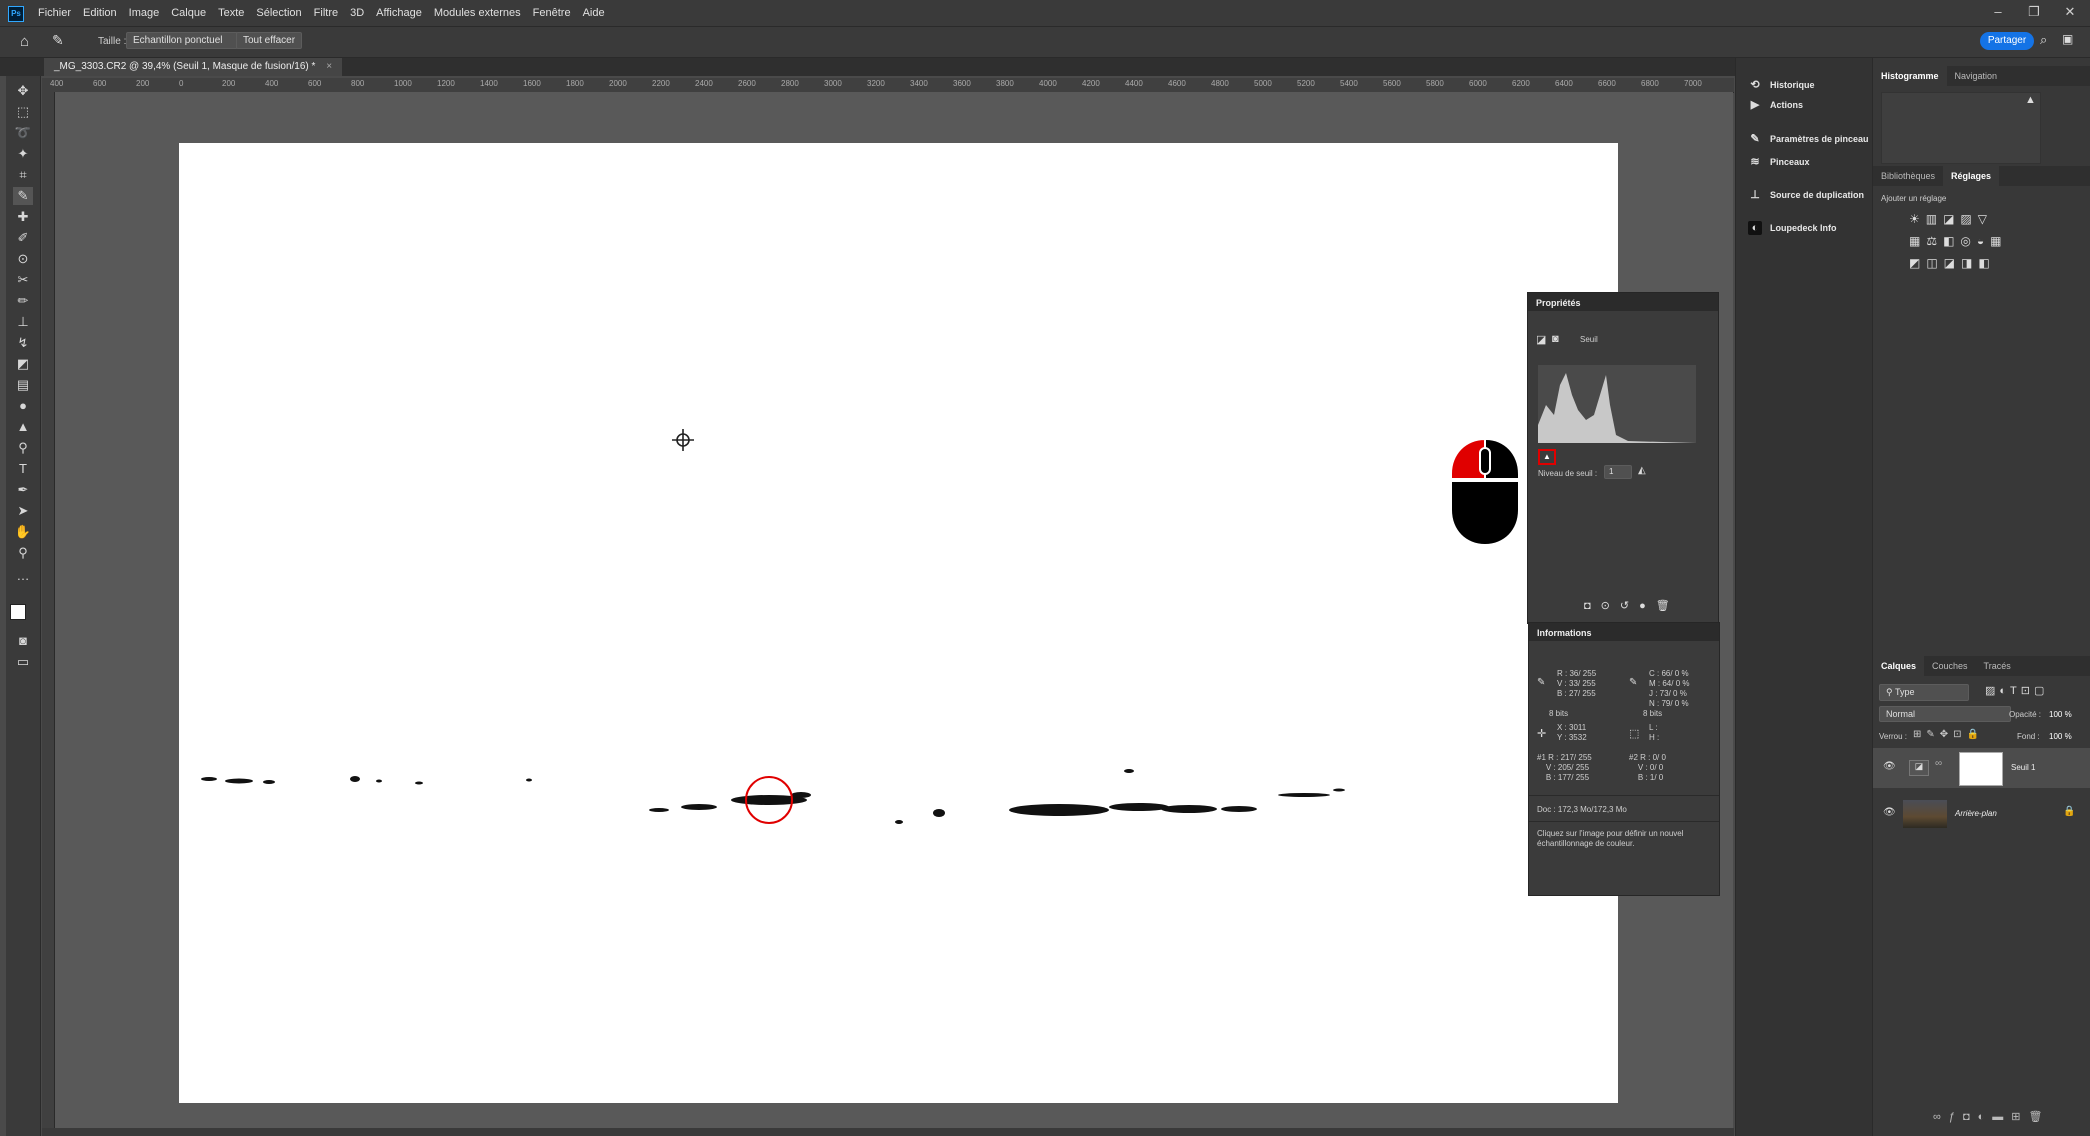 This screenshot has width=2090, height=1136. I want to click on brush-tool-icon: ✐, so click(23, 238).